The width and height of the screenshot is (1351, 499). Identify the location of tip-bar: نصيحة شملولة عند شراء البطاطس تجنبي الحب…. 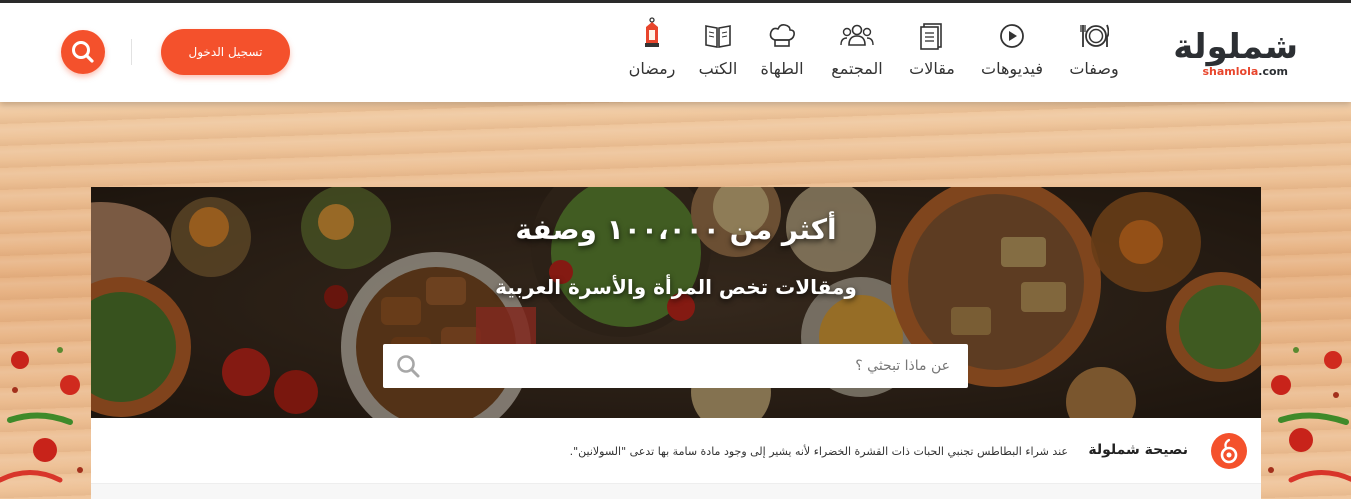
(676, 450).